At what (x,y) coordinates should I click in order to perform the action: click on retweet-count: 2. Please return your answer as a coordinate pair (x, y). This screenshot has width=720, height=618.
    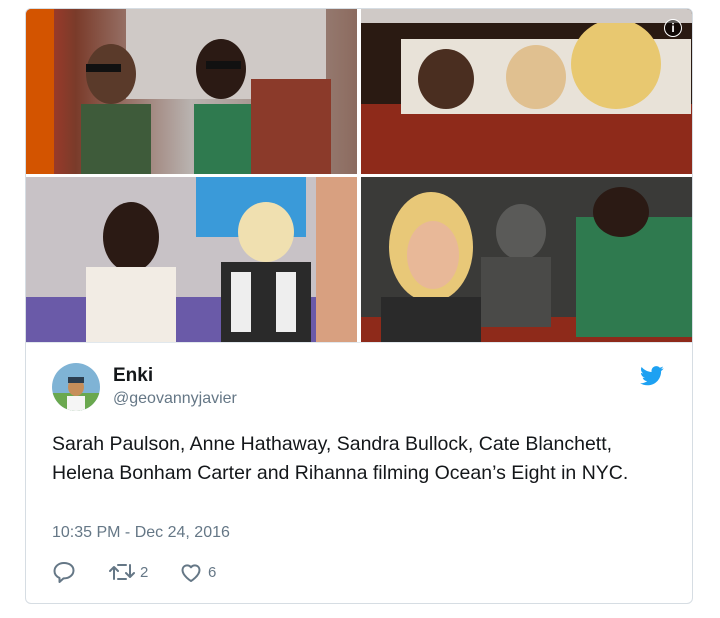
    Looking at the image, I should click on (144, 572).